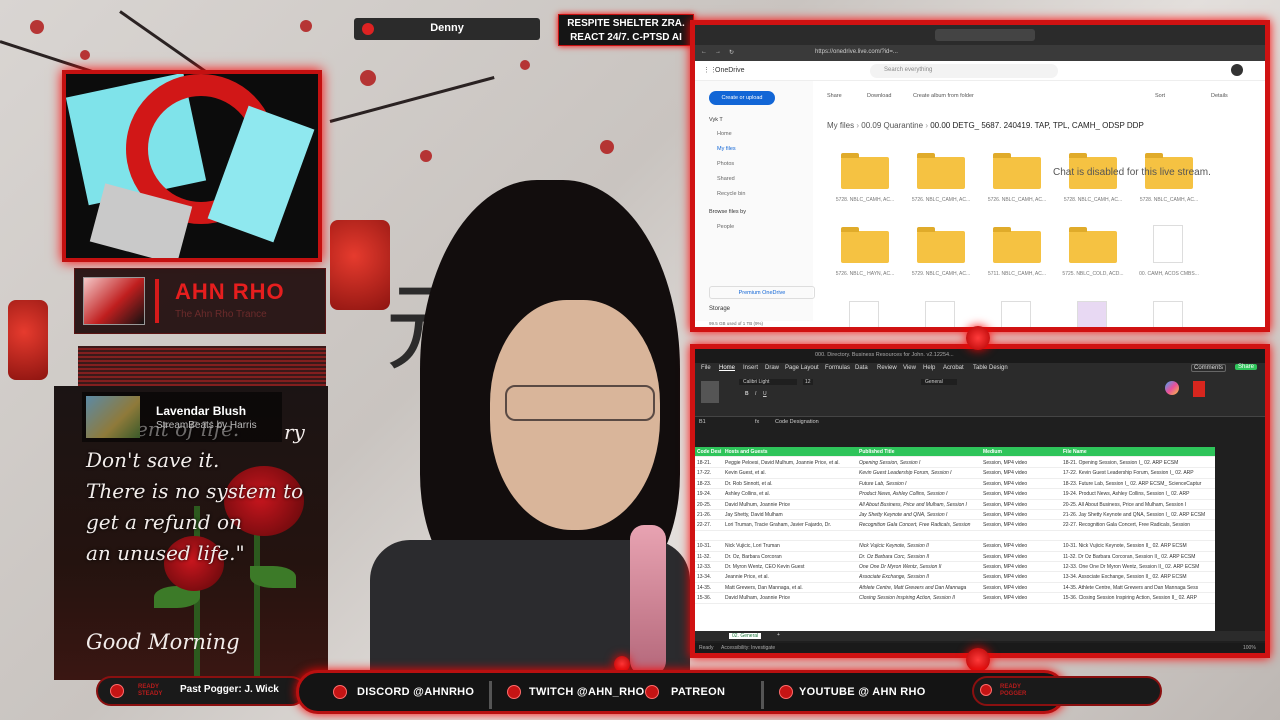 The width and height of the screenshot is (1280, 720). Describe the element at coordinates (714, 422) in the screenshot. I see `name-box: B1` at that location.